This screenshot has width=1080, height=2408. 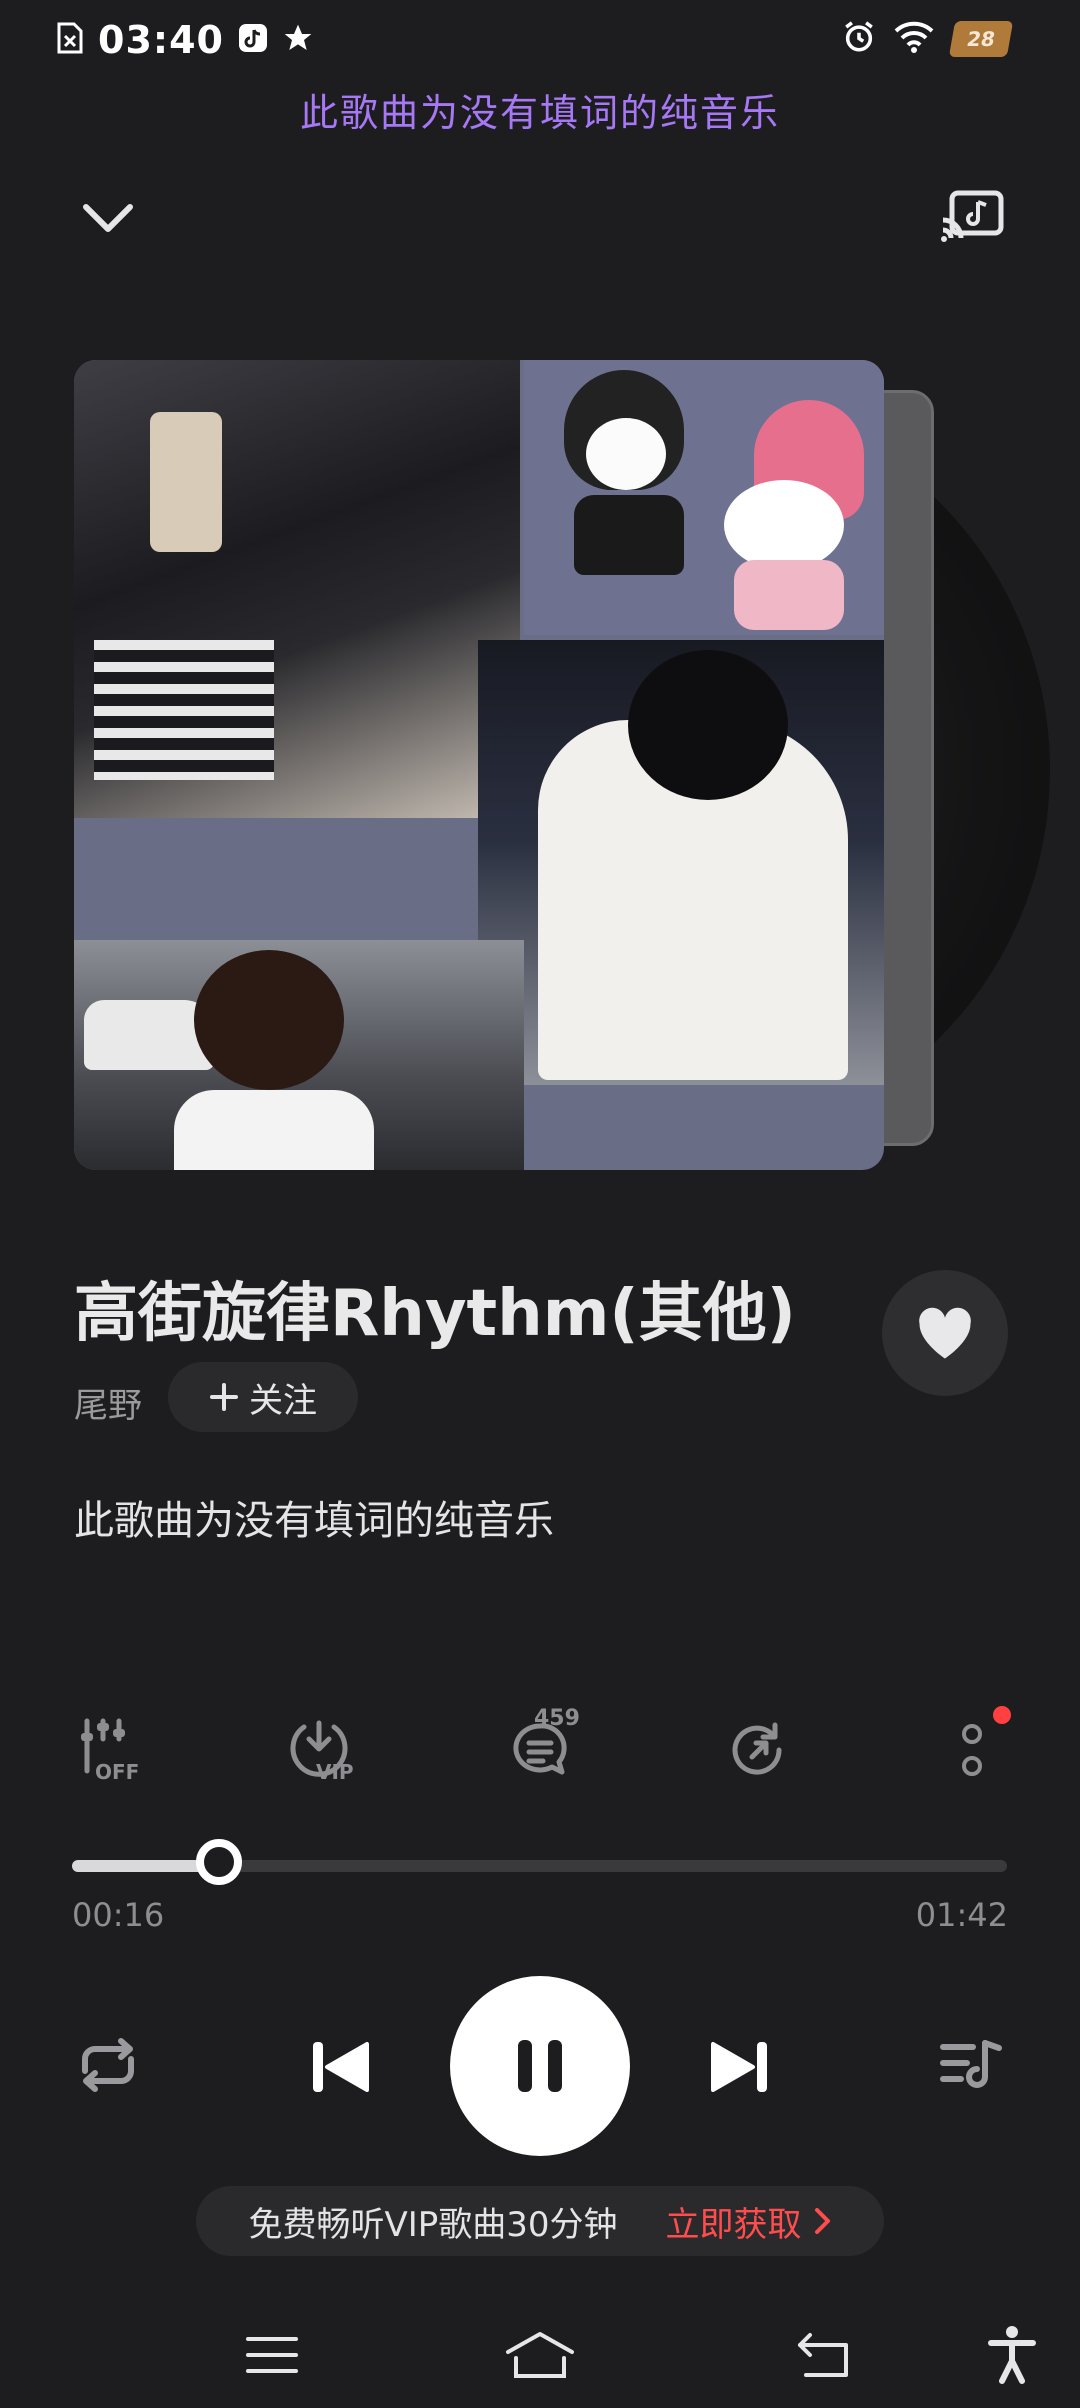 I want to click on vip-promo-banner: 免费畅听VIP歌曲30分钟 立即获取, so click(x=540, y=2221).